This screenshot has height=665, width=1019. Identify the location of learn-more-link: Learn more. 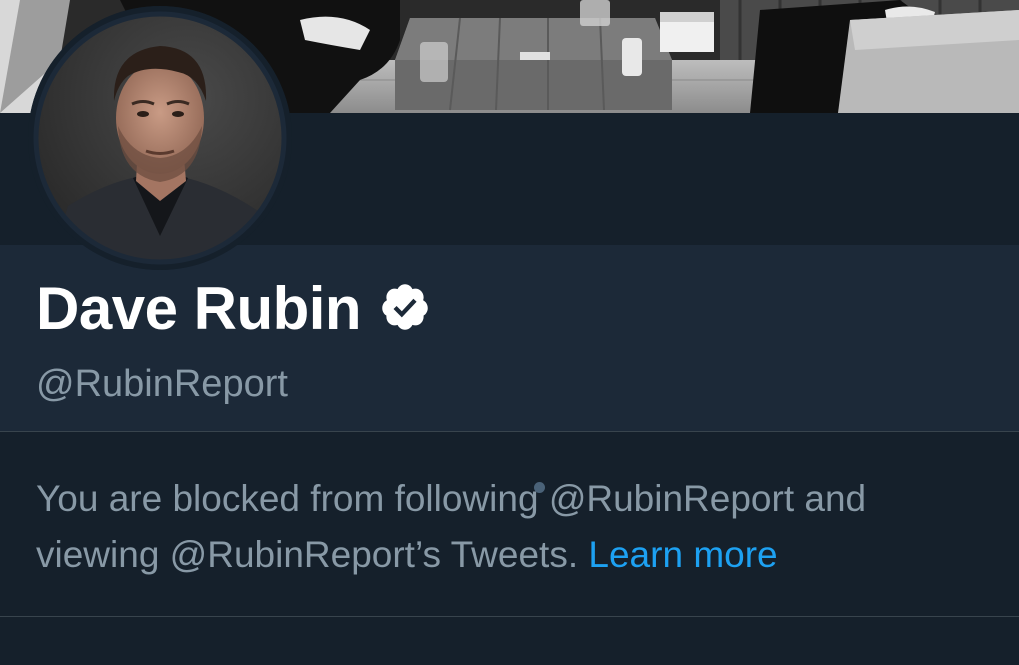
(682, 554).